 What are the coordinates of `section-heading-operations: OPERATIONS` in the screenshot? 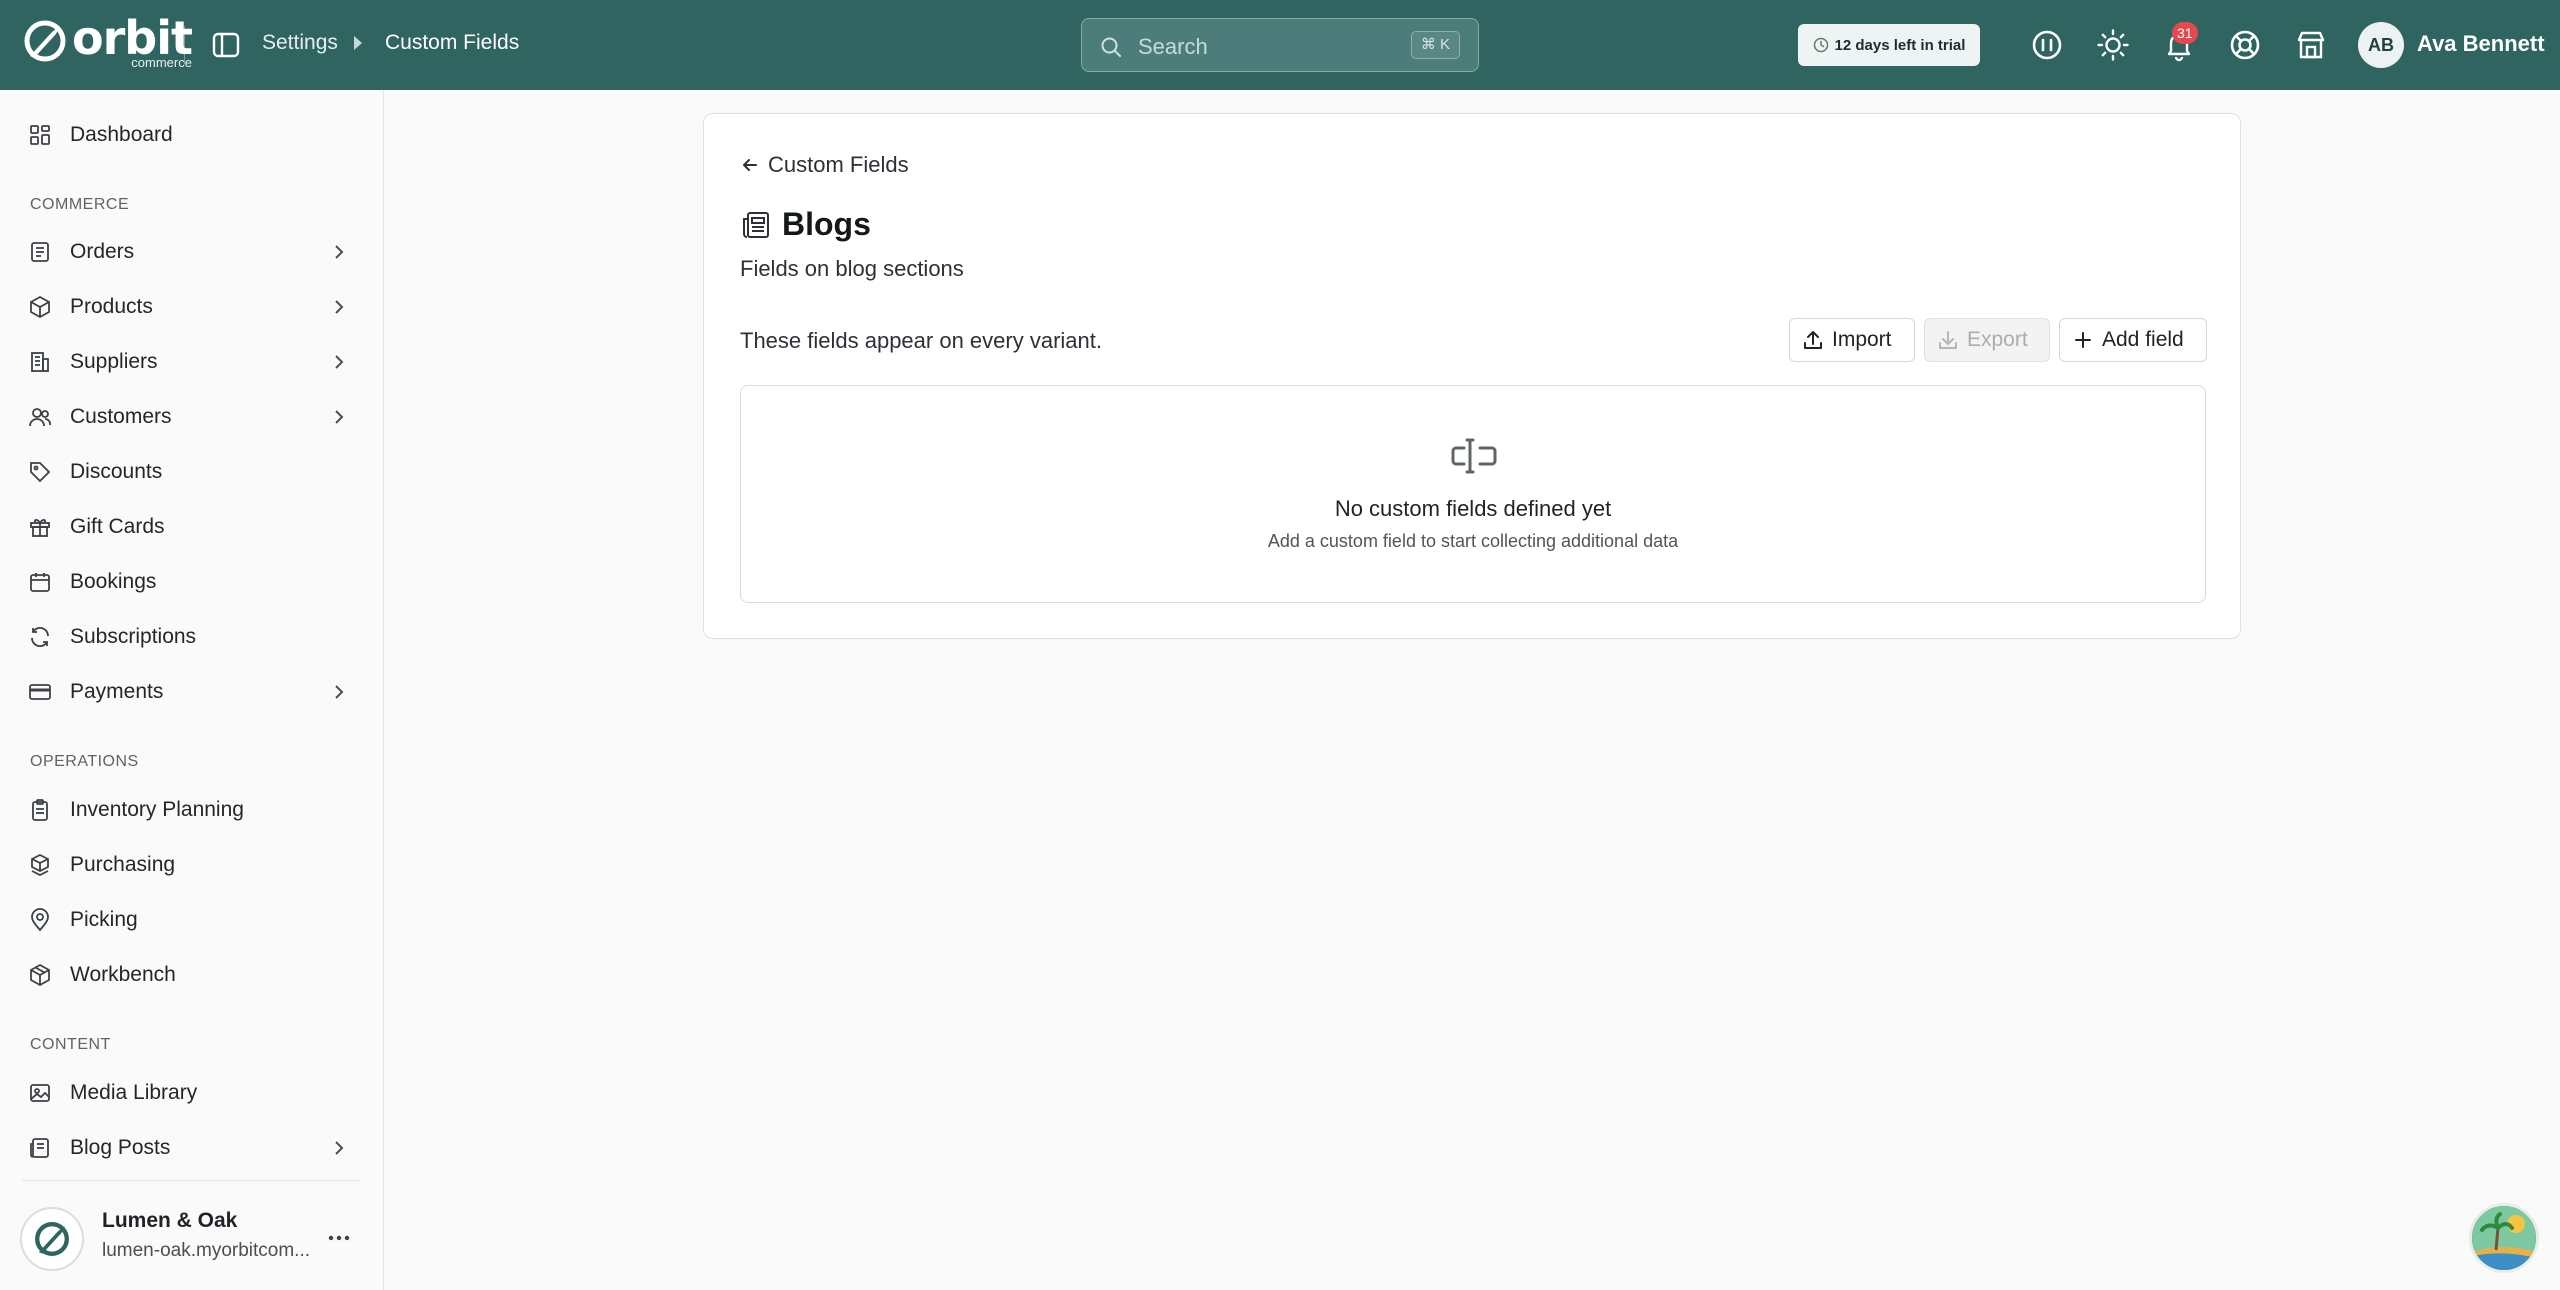 It's located at (84, 761).